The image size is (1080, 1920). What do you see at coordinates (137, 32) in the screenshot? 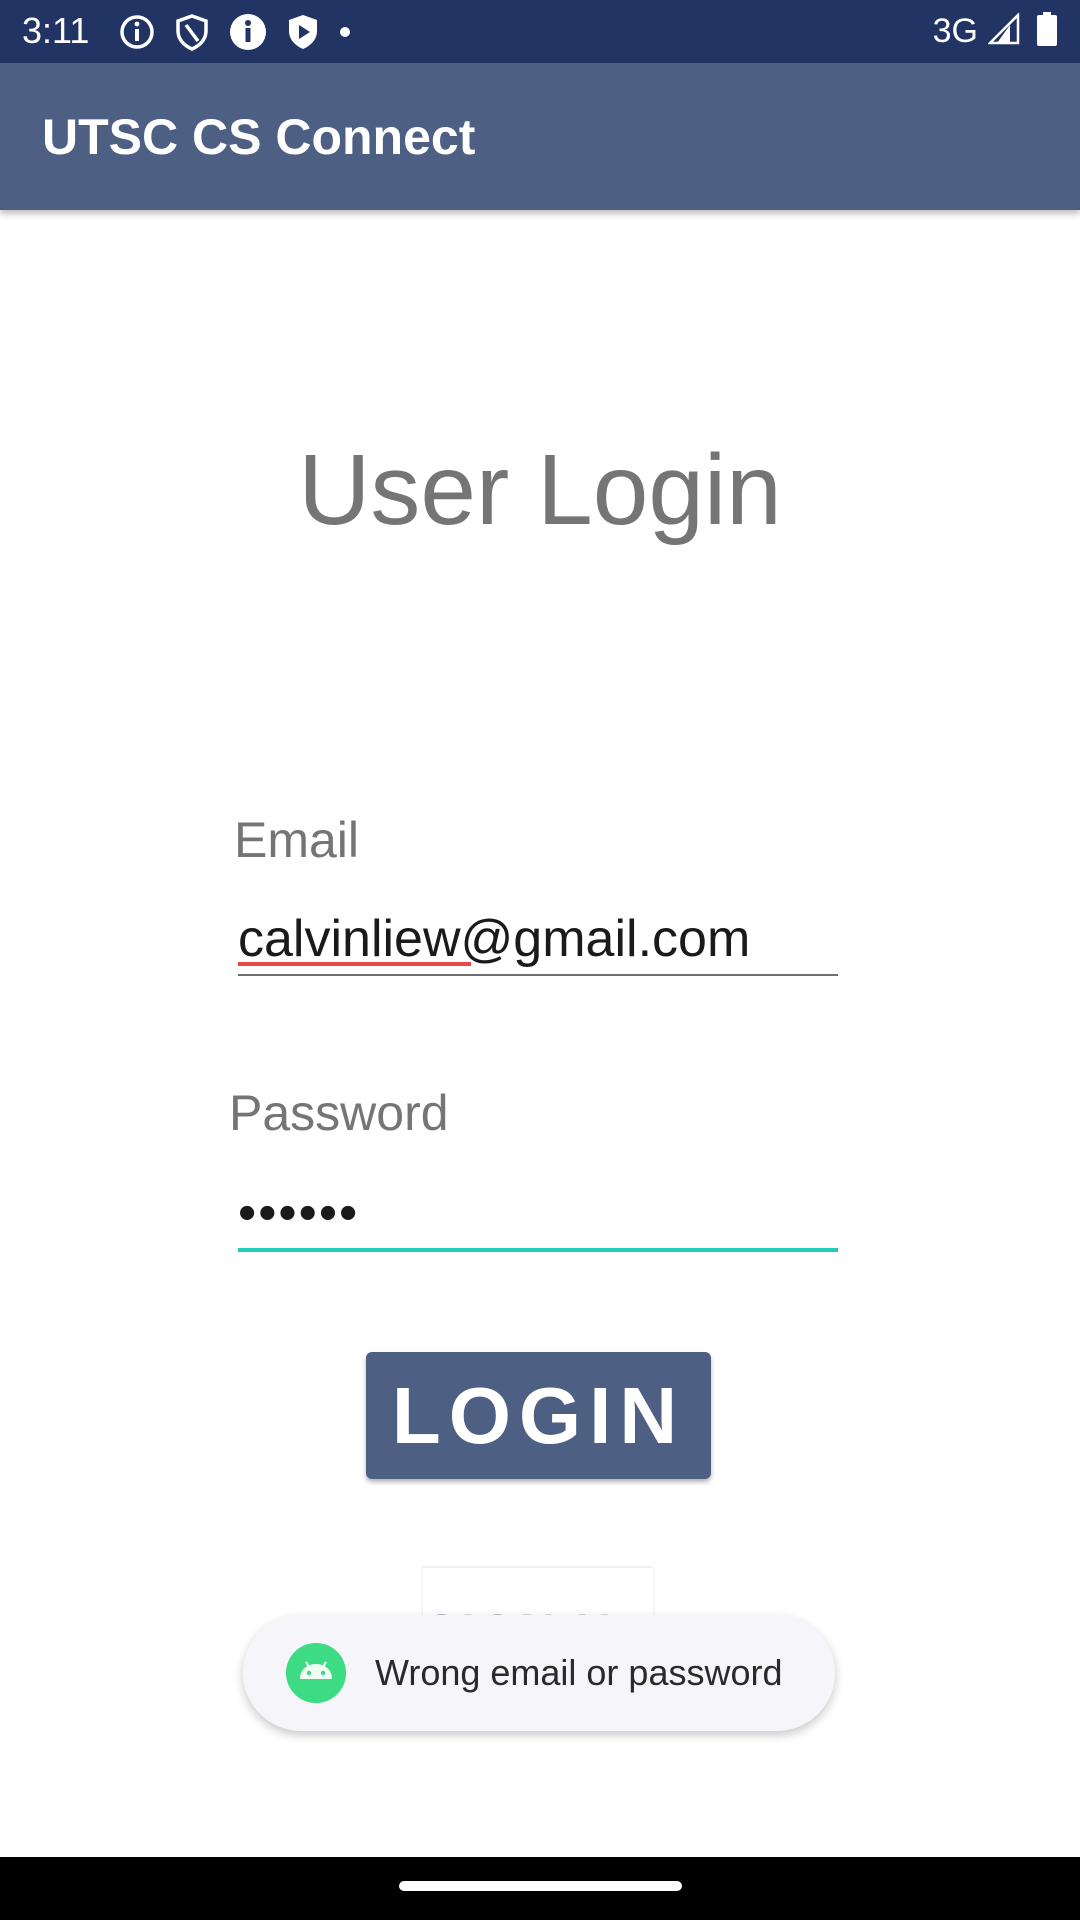
I see `info-outline-icon` at bounding box center [137, 32].